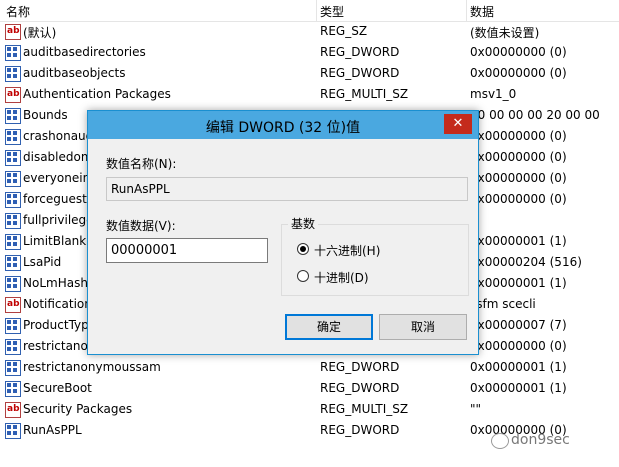 This screenshot has width=619, height=467. I want to click on value-name: Notification, so click(57, 304).